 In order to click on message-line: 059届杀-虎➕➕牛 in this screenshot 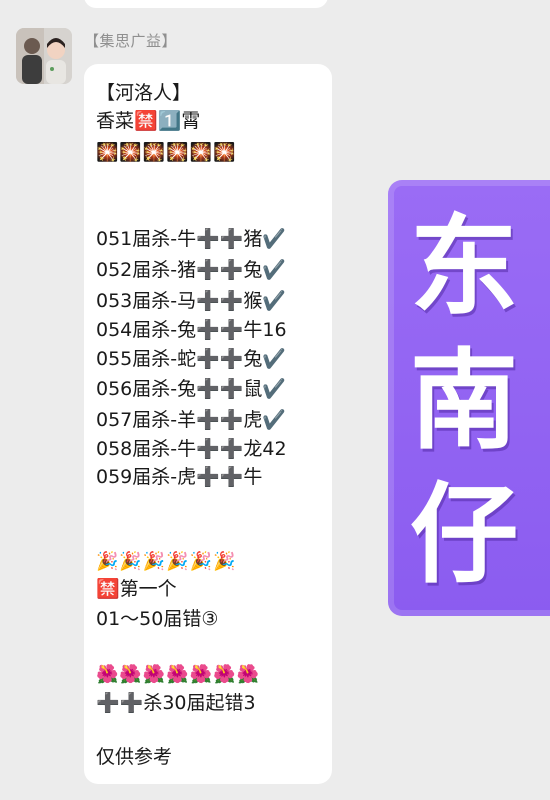, I will do `click(179, 477)`.